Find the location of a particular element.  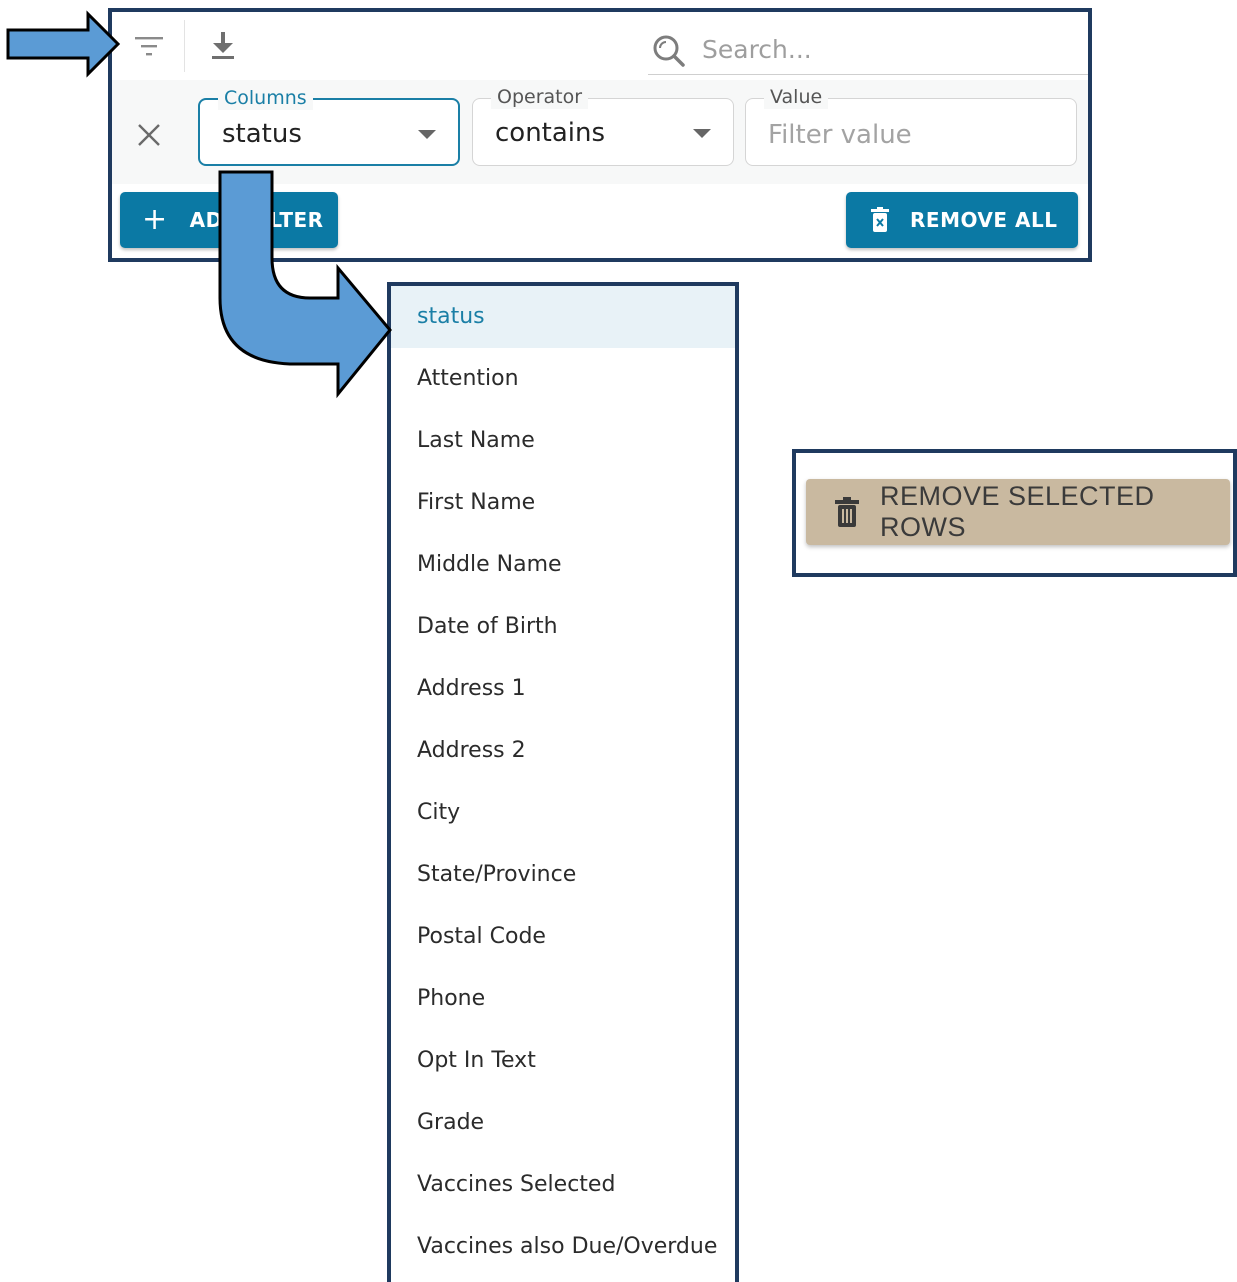

columns-value: status is located at coordinates (262, 134).